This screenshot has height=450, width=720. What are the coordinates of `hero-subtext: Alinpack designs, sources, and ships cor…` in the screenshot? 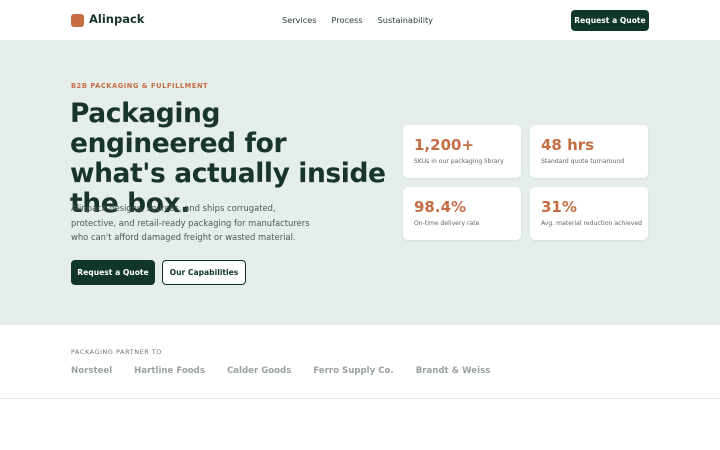 It's located at (190, 222).